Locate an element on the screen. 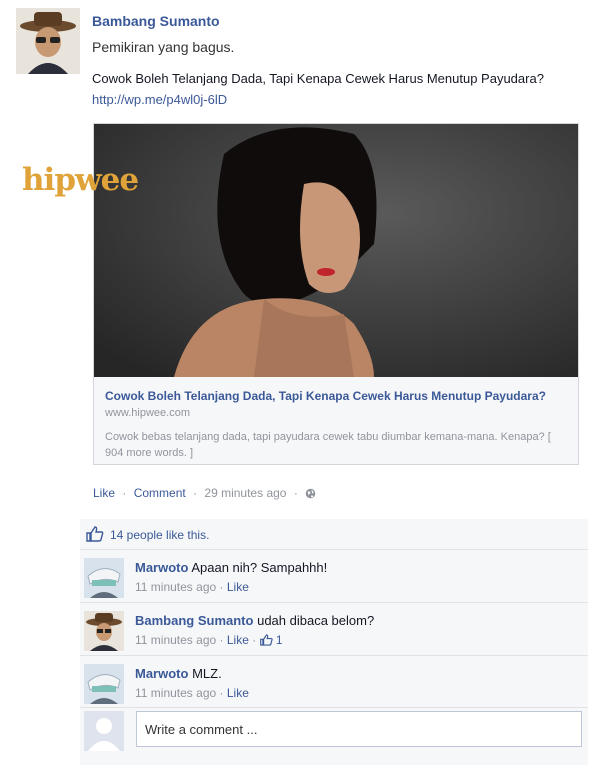 This screenshot has width=616, height=773. author-avatar is located at coordinates (48, 41).